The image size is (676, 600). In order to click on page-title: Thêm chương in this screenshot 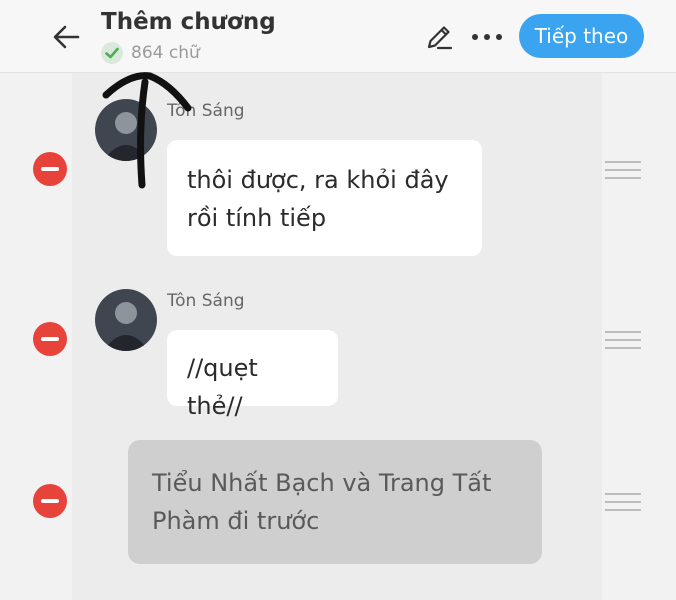, I will do `click(188, 22)`.